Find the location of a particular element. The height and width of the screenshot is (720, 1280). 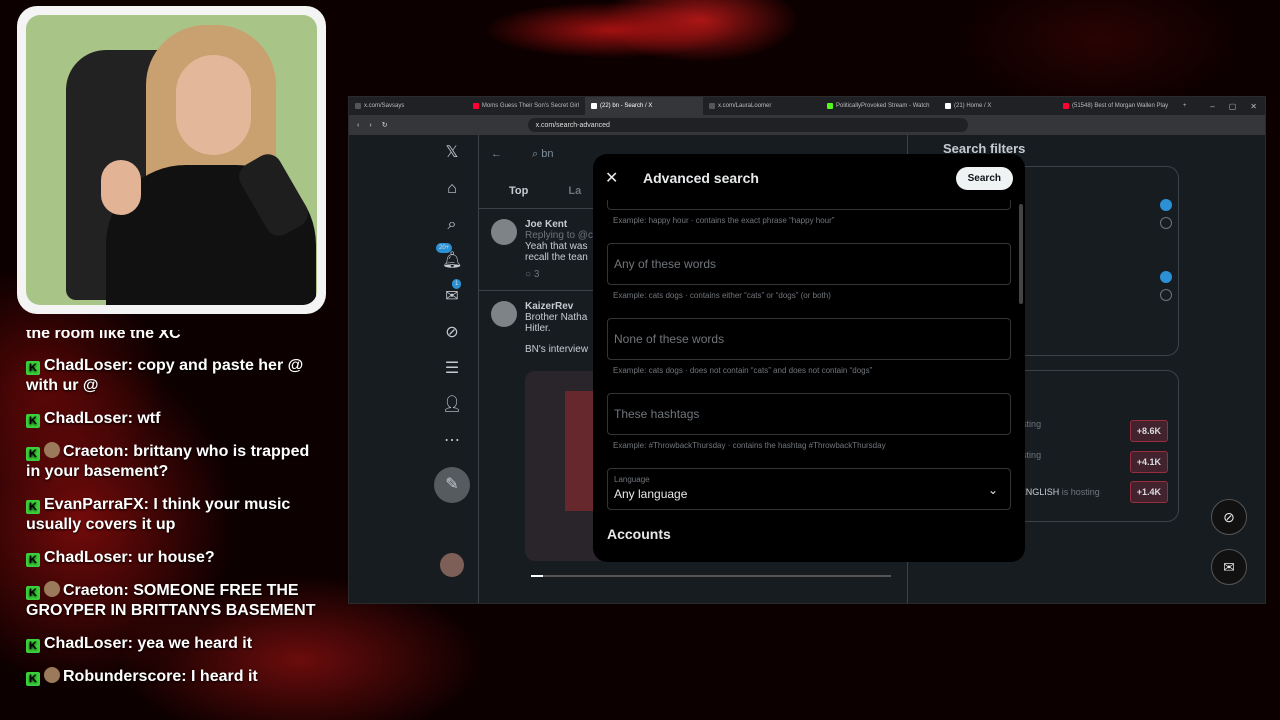

new-tab-icon: + is located at coordinates (1185, 106).